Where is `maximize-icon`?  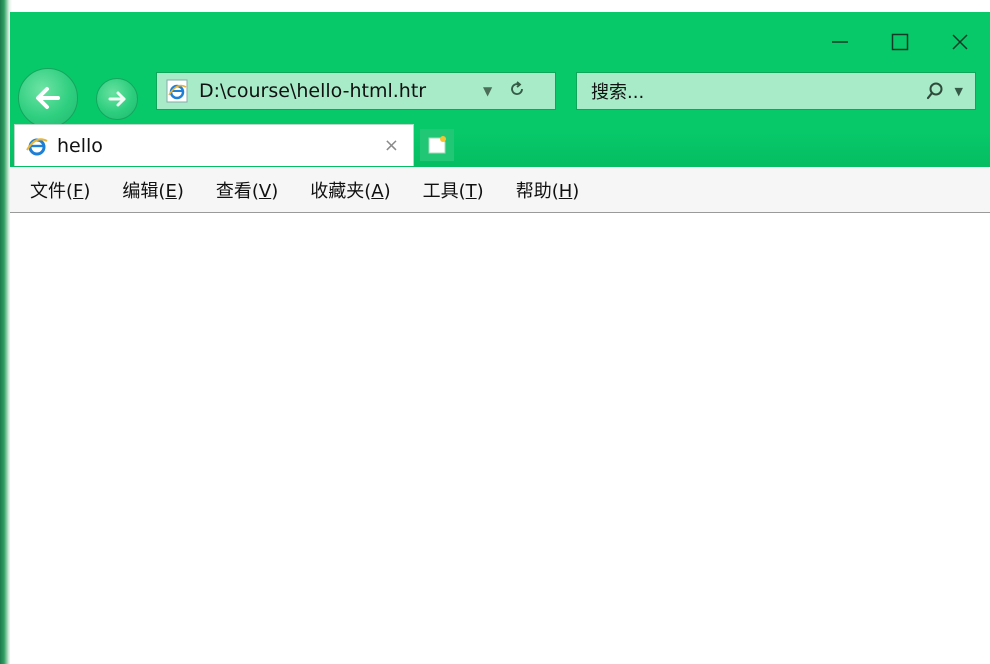 maximize-icon is located at coordinates (900, 42).